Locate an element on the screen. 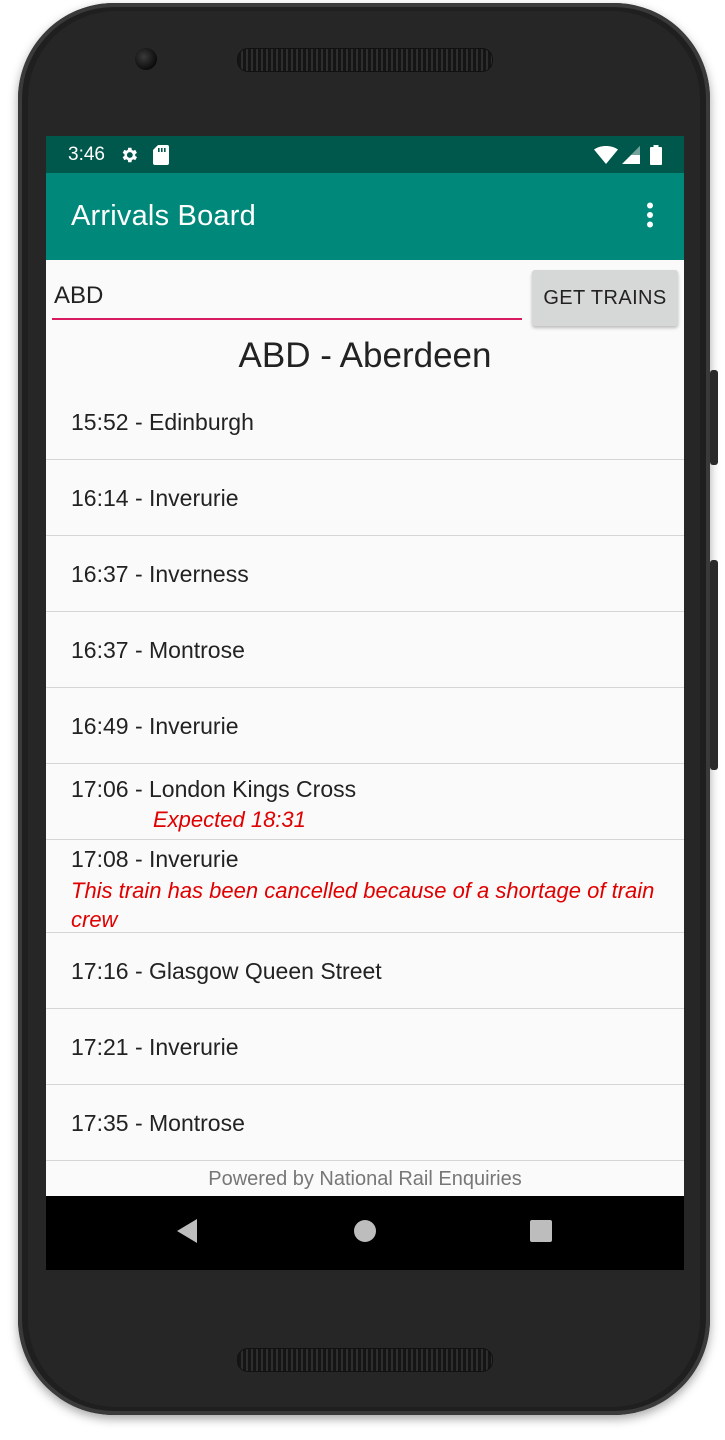 Image resolution: width=725 pixels, height=1440 pixels. arrival-time-destination: 16:37 - Inverness is located at coordinates (160, 574).